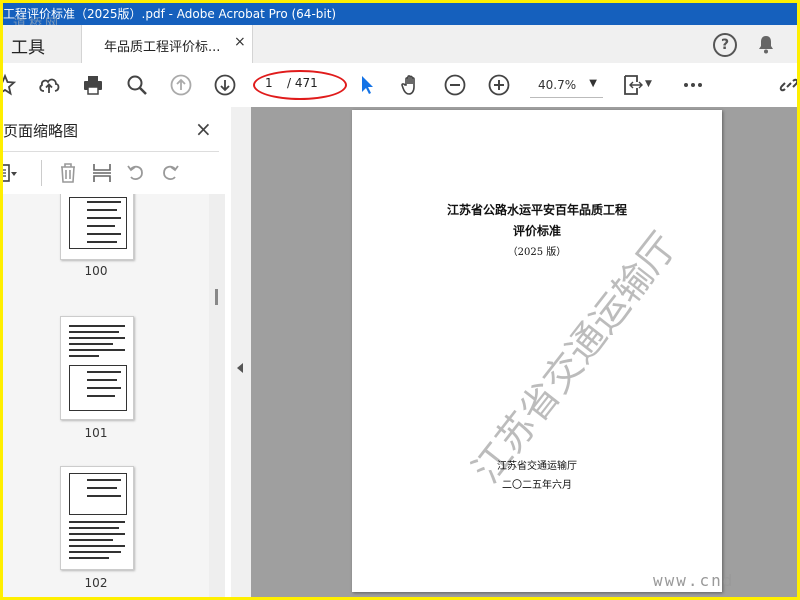  I want to click on tab-bar: 工具 年品质工程评价标... × ?, so click(400, 44).